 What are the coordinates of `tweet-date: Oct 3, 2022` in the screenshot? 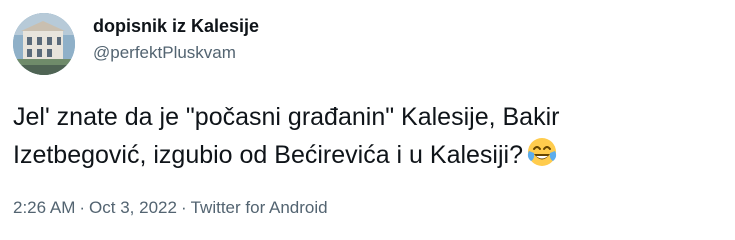 It's located at (133, 207).